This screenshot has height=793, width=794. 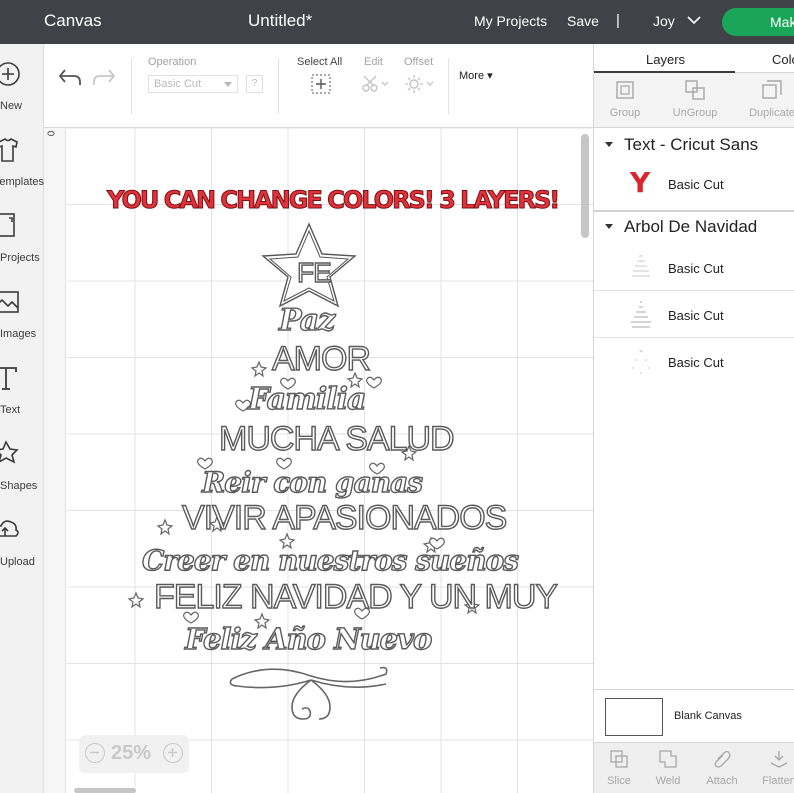 I want to click on image-icon, so click(x=9, y=302).